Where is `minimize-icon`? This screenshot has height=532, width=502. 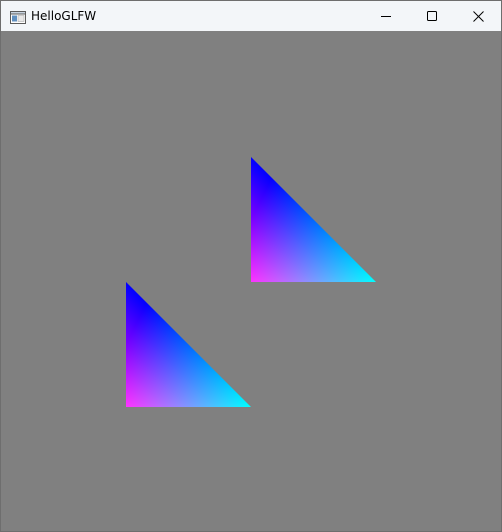 minimize-icon is located at coordinates (386, 16).